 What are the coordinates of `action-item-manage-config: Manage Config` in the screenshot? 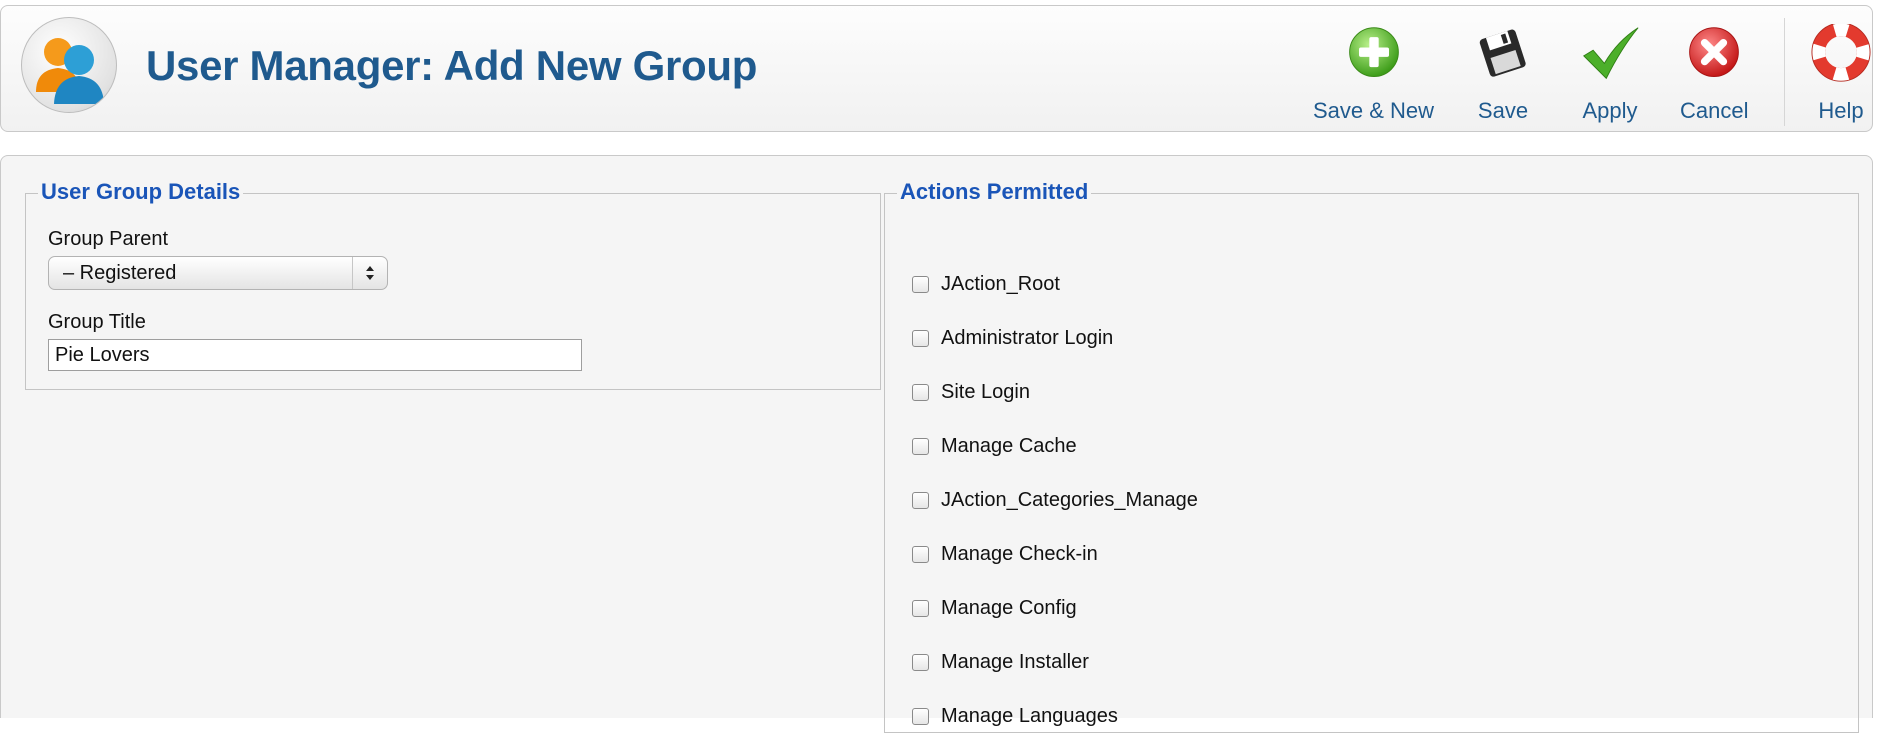 It's located at (1055, 608).